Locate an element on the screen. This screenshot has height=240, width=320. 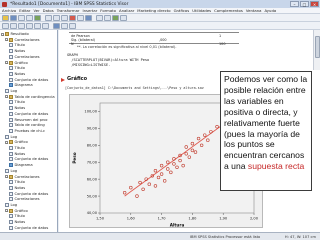
outline-item-label: Conjunto de datos is located at coordinates (31, 159).